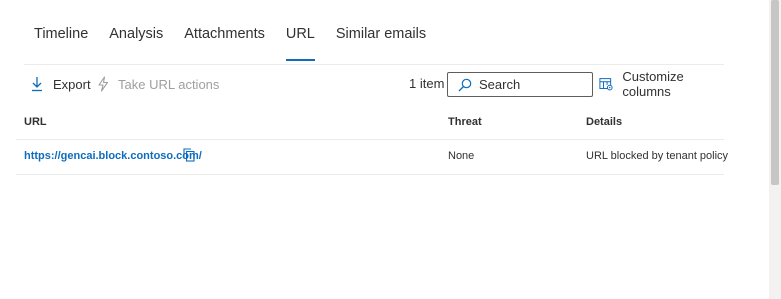 The width and height of the screenshot is (781, 299). What do you see at coordinates (606, 84) in the screenshot?
I see `customize-columns-icon` at bounding box center [606, 84].